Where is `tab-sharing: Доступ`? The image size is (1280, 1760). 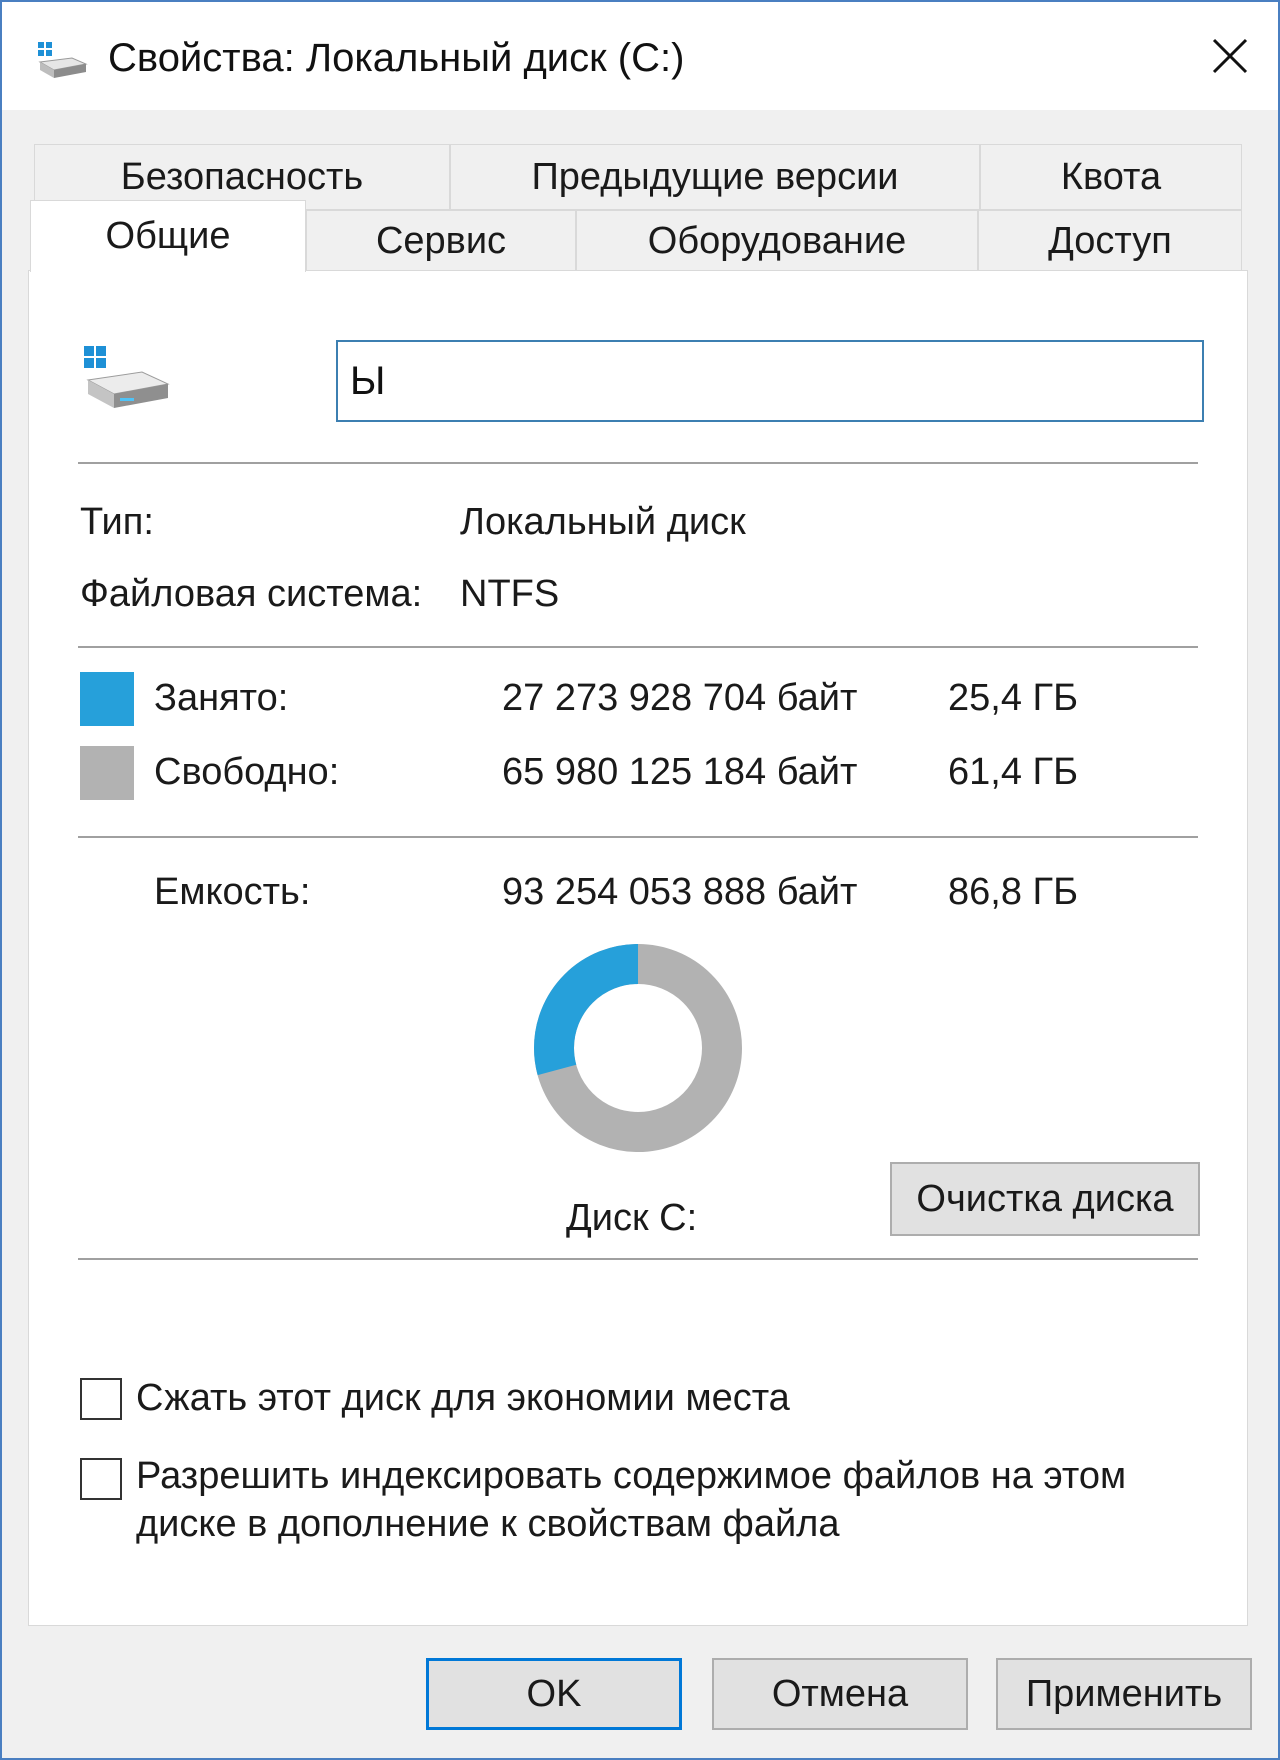 tab-sharing: Доступ is located at coordinates (1110, 241).